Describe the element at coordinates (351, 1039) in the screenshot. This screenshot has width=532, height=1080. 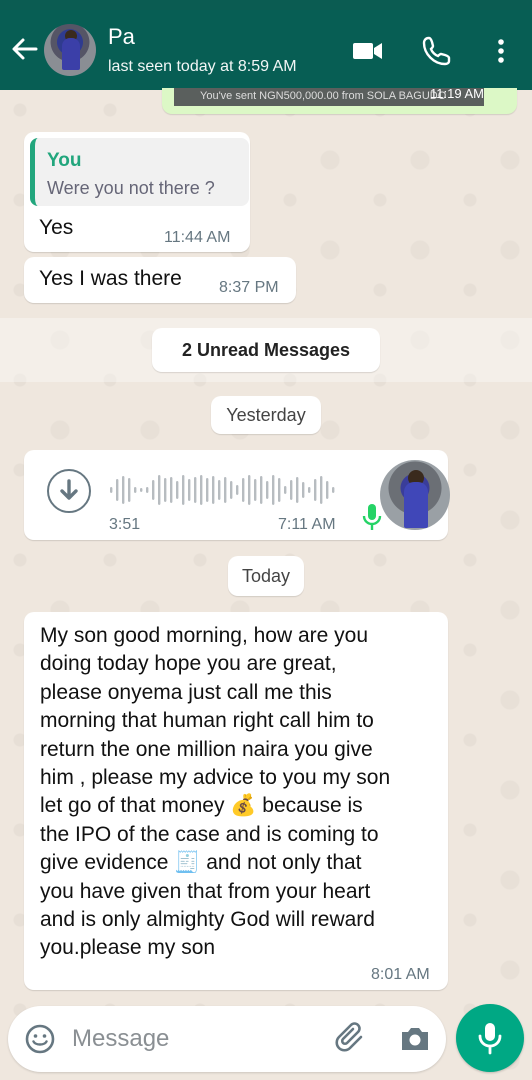
I see `paperclip-icon` at that location.